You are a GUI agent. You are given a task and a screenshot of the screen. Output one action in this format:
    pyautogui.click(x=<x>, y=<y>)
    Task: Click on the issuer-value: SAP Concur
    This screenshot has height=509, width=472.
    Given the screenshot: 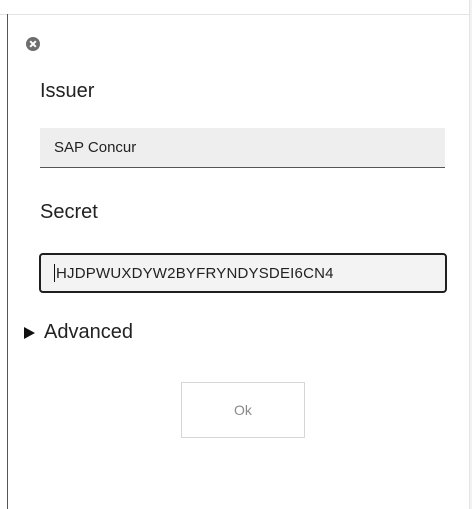 What is the action you would take?
    pyautogui.click(x=95, y=147)
    